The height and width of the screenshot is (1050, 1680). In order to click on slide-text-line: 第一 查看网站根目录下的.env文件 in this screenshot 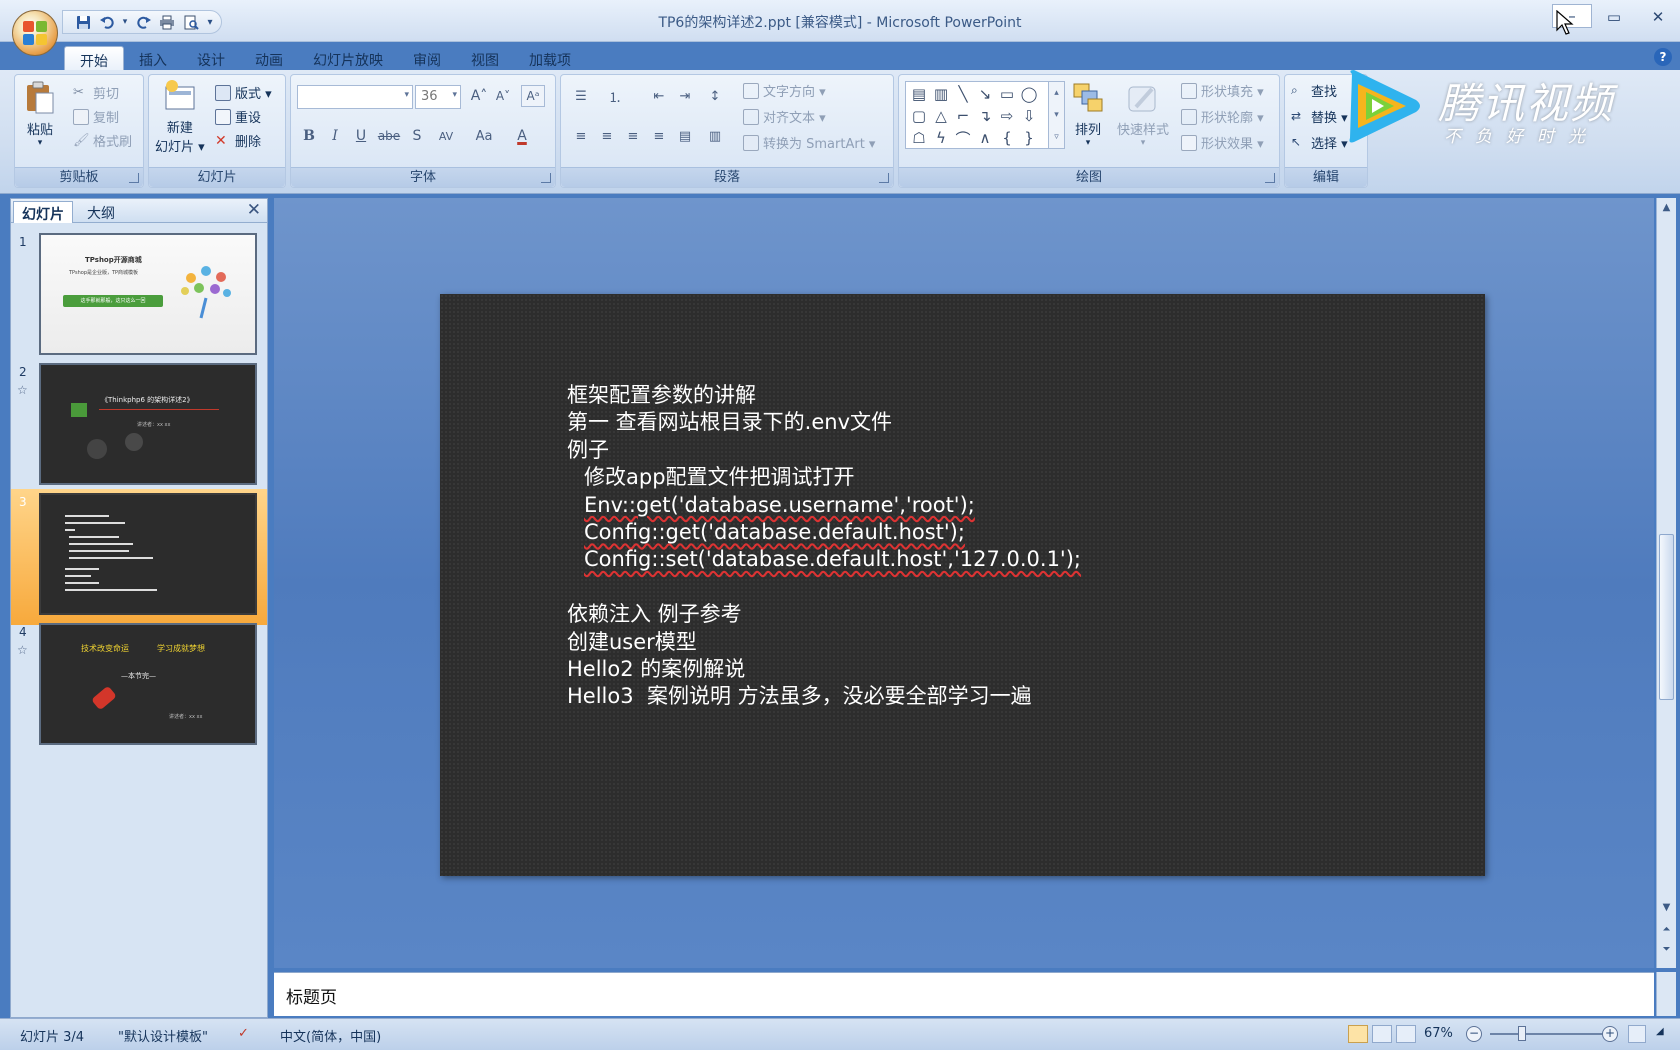, I will do `click(824, 422)`.